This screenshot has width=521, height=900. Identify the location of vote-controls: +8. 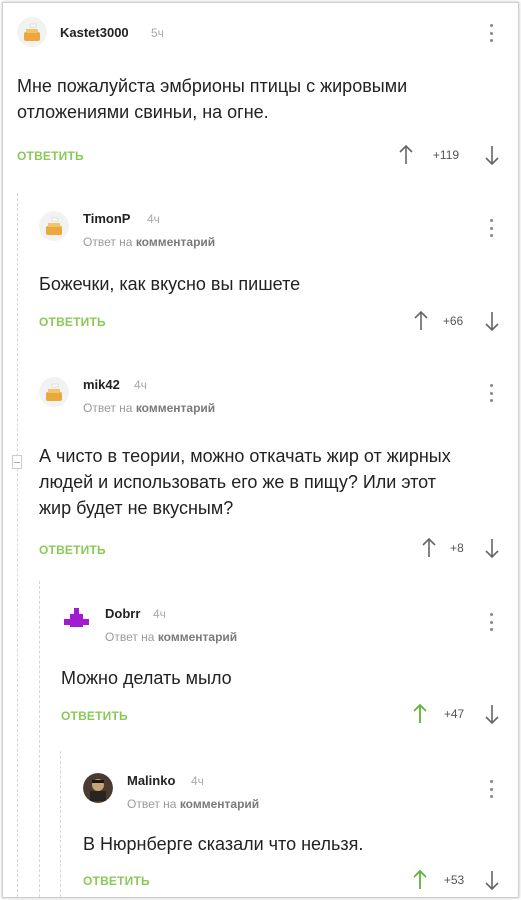
(461, 548).